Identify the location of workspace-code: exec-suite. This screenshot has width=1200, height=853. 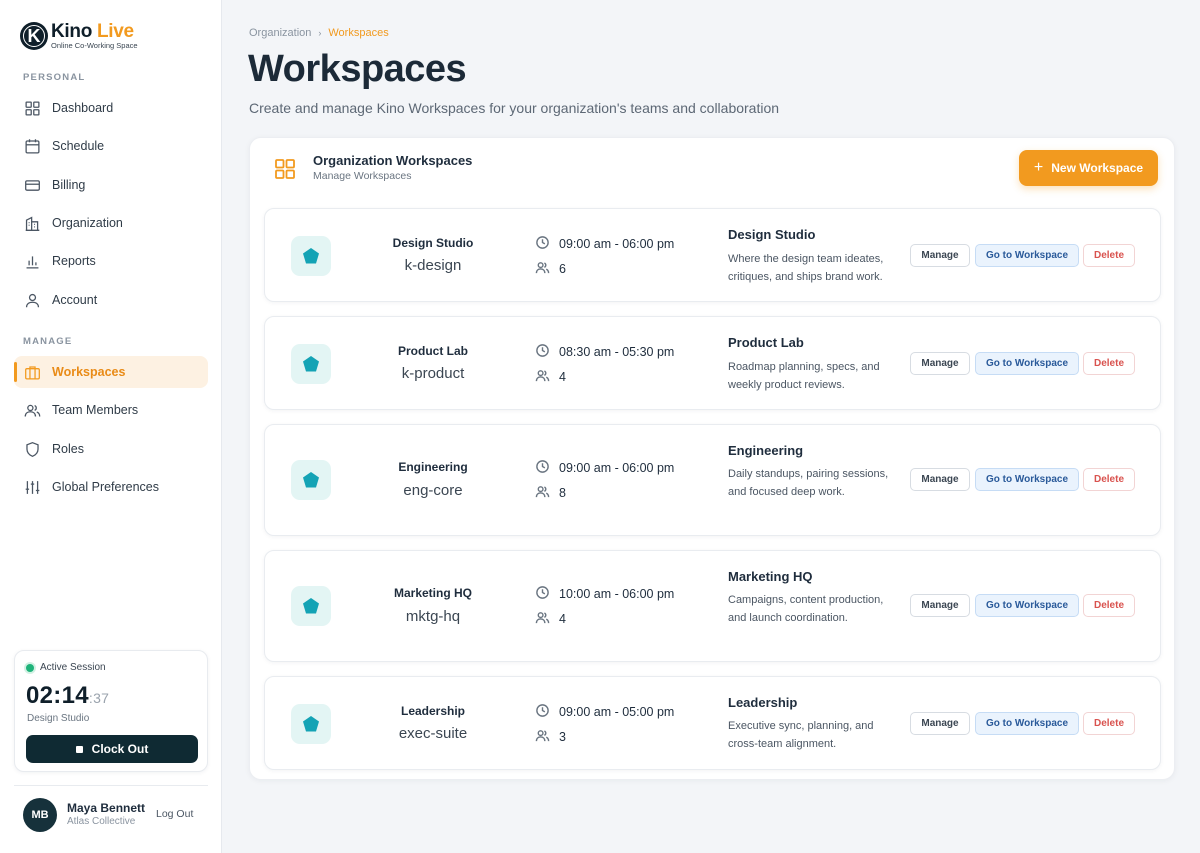
(433, 733).